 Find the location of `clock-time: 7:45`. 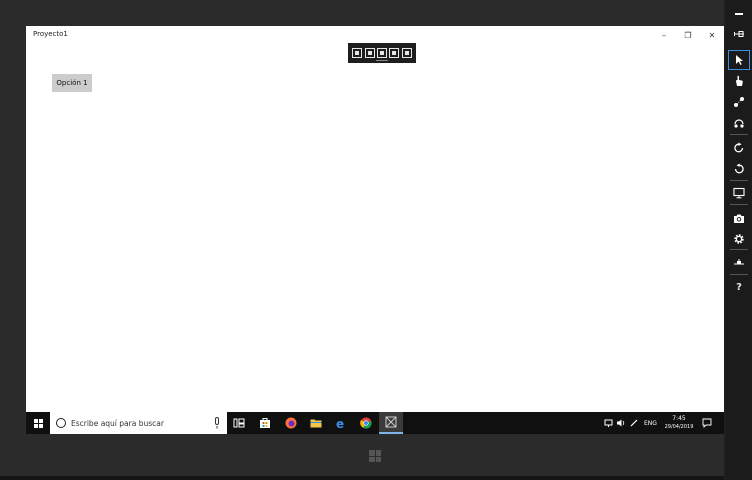

clock-time: 7:45 is located at coordinates (679, 418).